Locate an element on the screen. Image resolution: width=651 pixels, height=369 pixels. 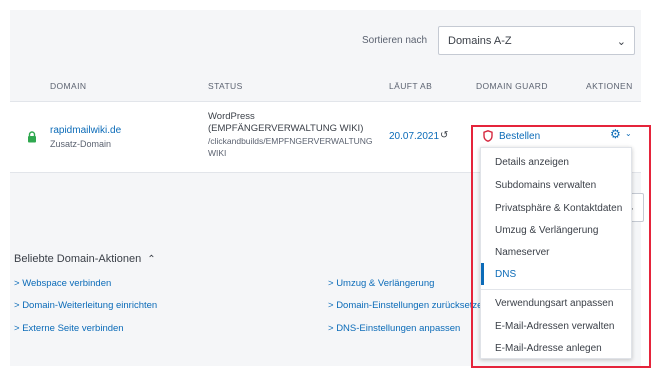
popular-actions-title: Beliebte Domain-Aktionen is located at coordinates (78, 259).